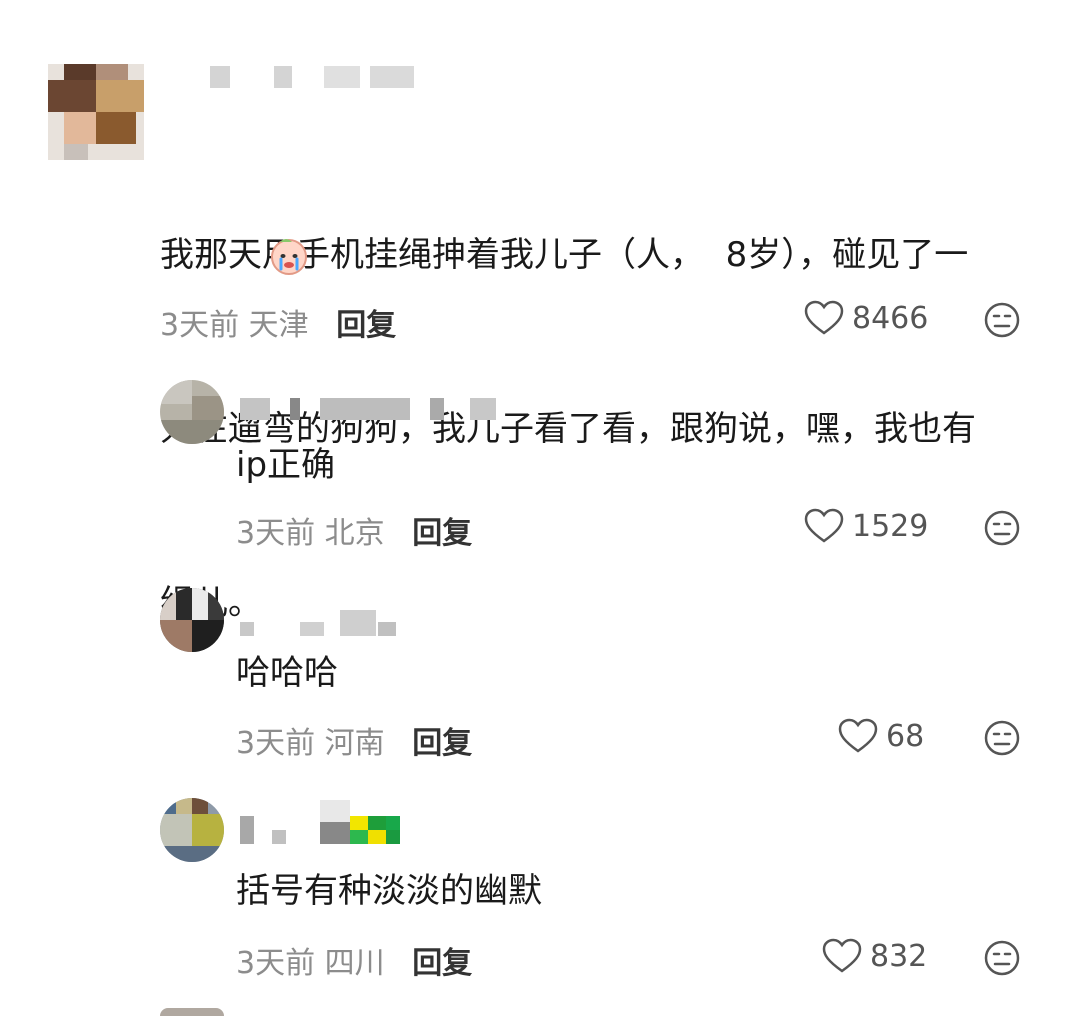 Image resolution: width=1080 pixels, height=1016 pixels. What do you see at coordinates (286, 465) in the screenshot?
I see `comment-text: ip正确` at bounding box center [286, 465].